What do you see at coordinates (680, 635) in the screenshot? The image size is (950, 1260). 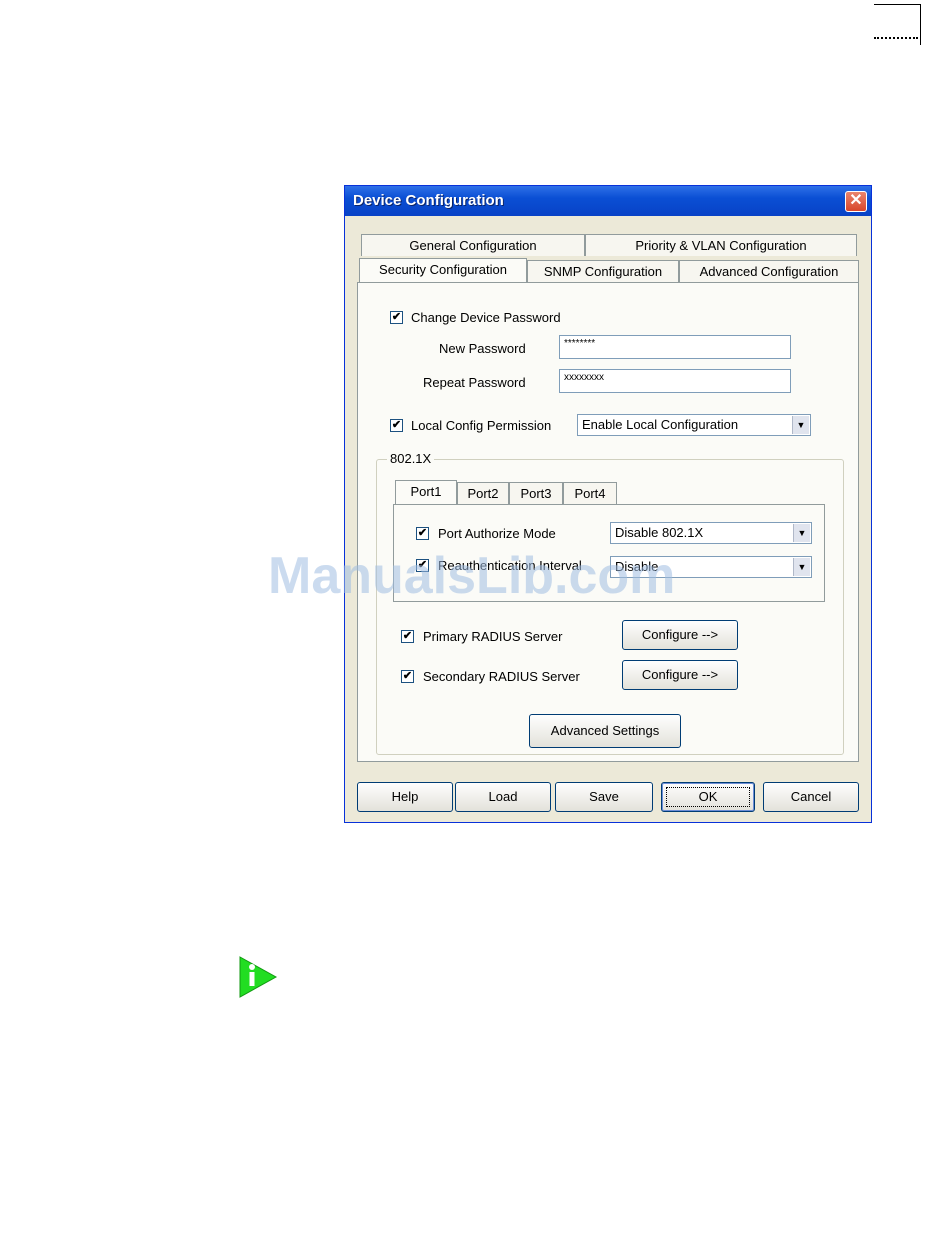 I see `configure-primary-button: Configure -->` at bounding box center [680, 635].